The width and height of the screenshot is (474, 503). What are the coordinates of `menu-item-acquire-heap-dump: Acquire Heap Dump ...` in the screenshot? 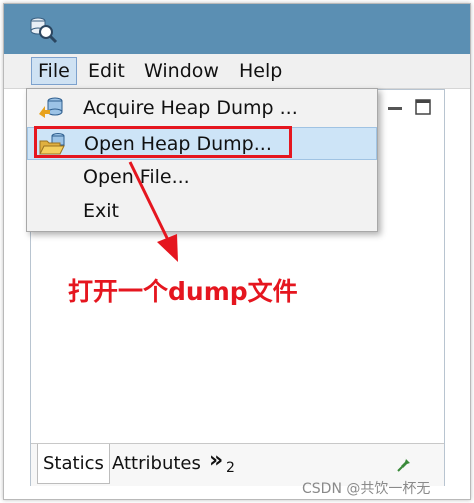 It's located at (202, 108).